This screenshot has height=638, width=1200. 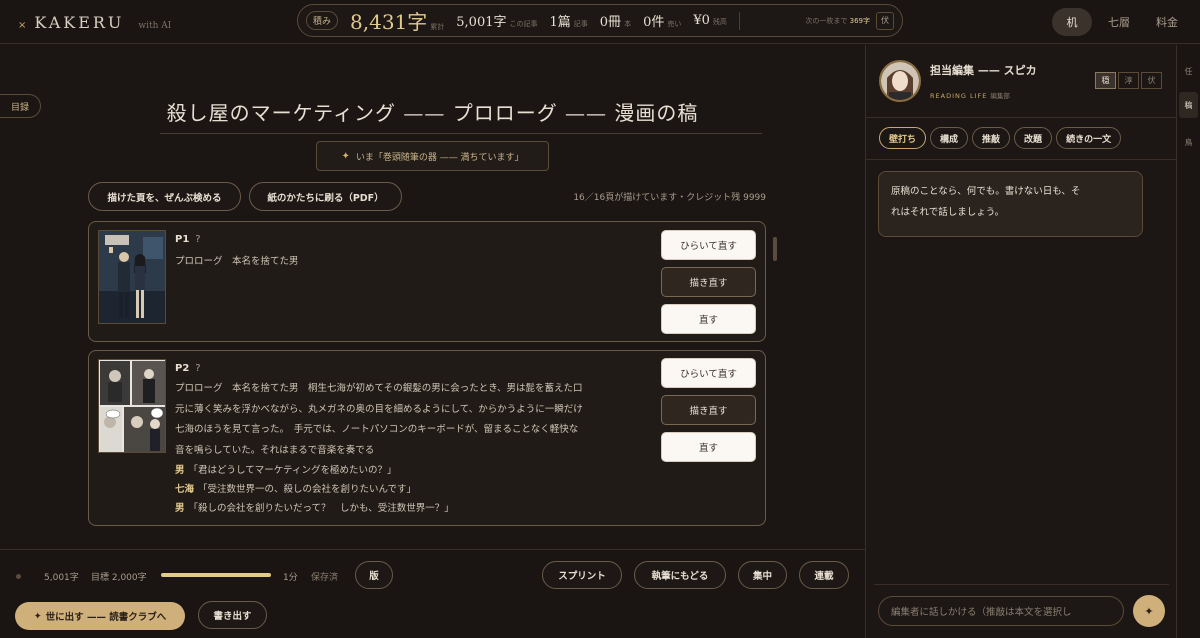 I want to click on nav-desk: 机, so click(x=1072, y=22).